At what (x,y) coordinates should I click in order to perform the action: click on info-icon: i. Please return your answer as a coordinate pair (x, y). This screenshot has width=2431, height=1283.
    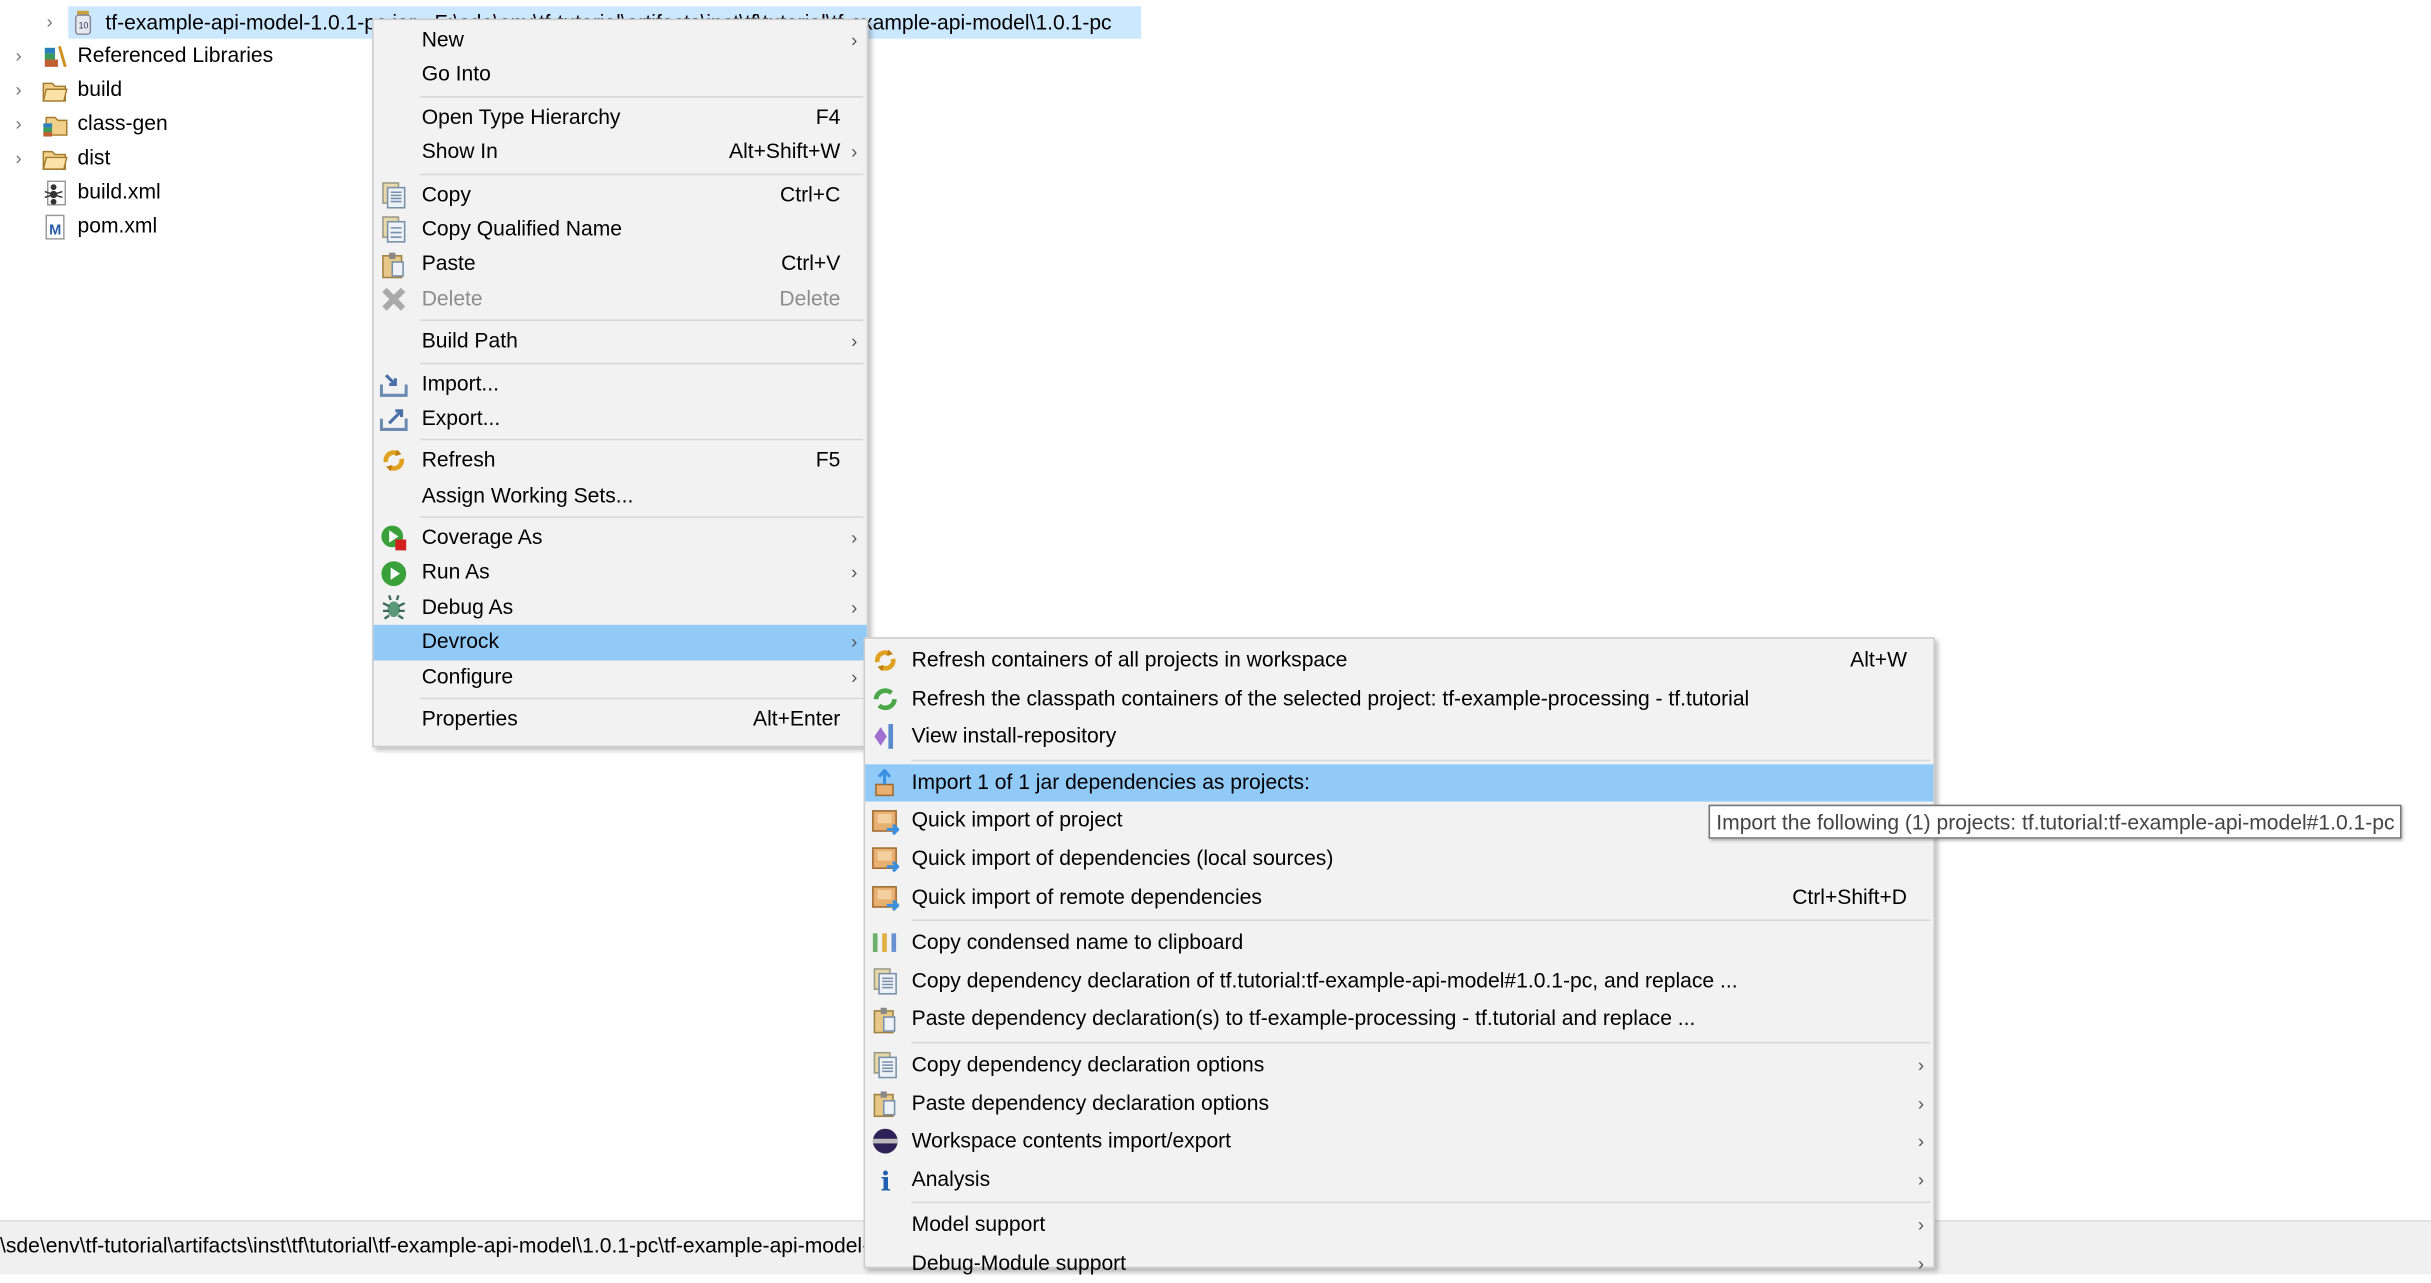
    Looking at the image, I should click on (885, 1182).